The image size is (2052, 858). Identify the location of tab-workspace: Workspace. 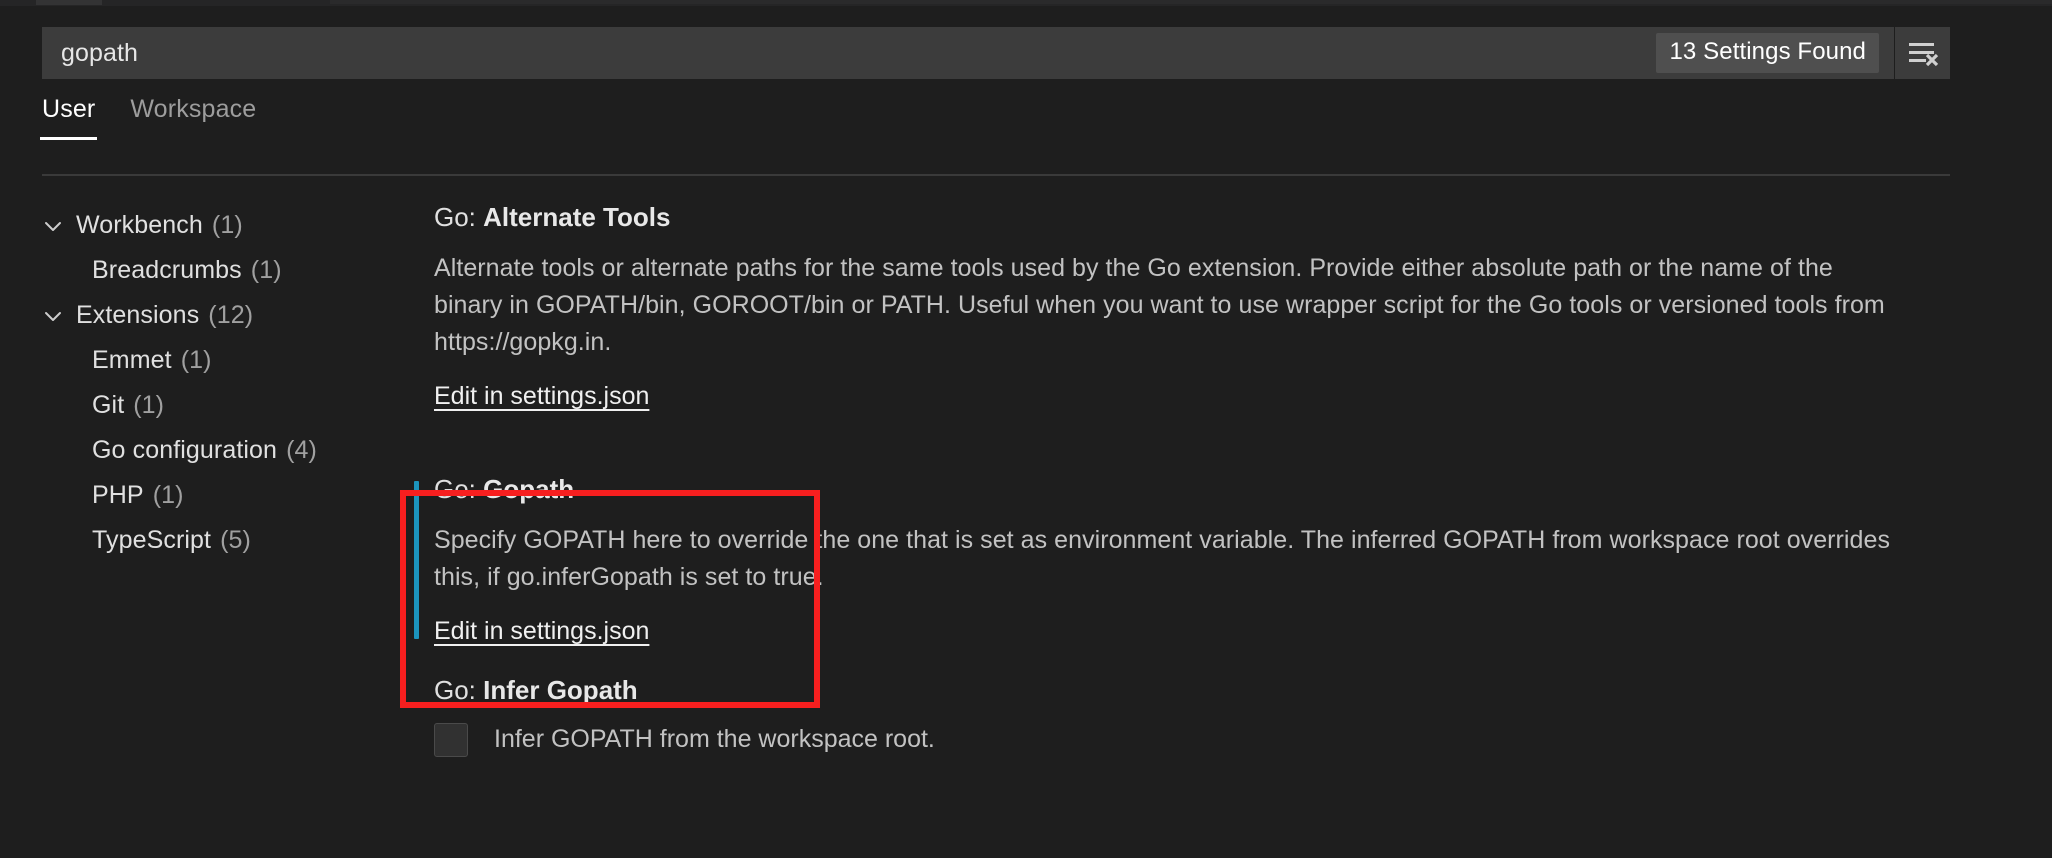
(193, 118).